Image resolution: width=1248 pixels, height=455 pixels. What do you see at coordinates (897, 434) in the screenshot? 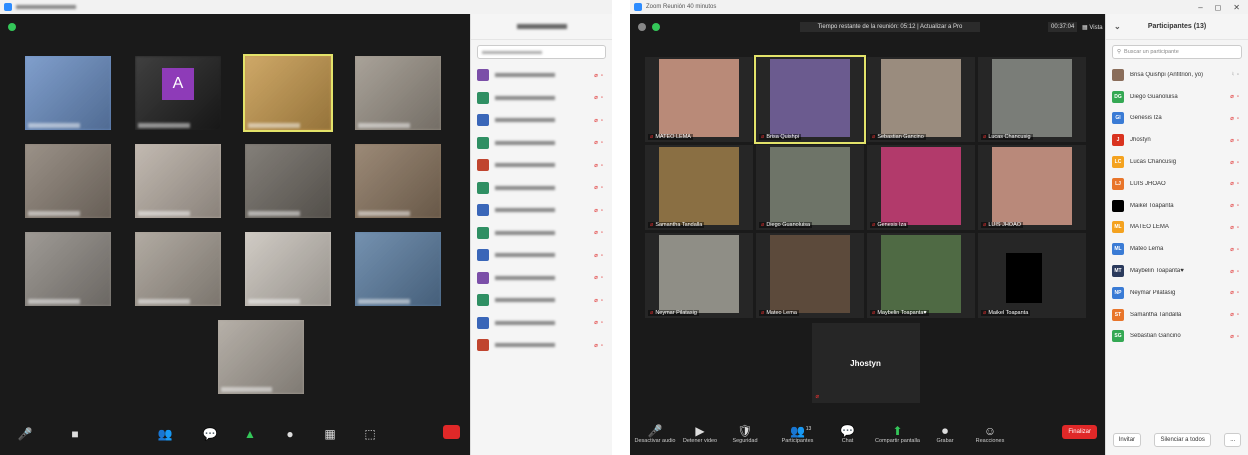
I see `share-screen-button: ⬆ Compartir pantalla` at bounding box center [897, 434].